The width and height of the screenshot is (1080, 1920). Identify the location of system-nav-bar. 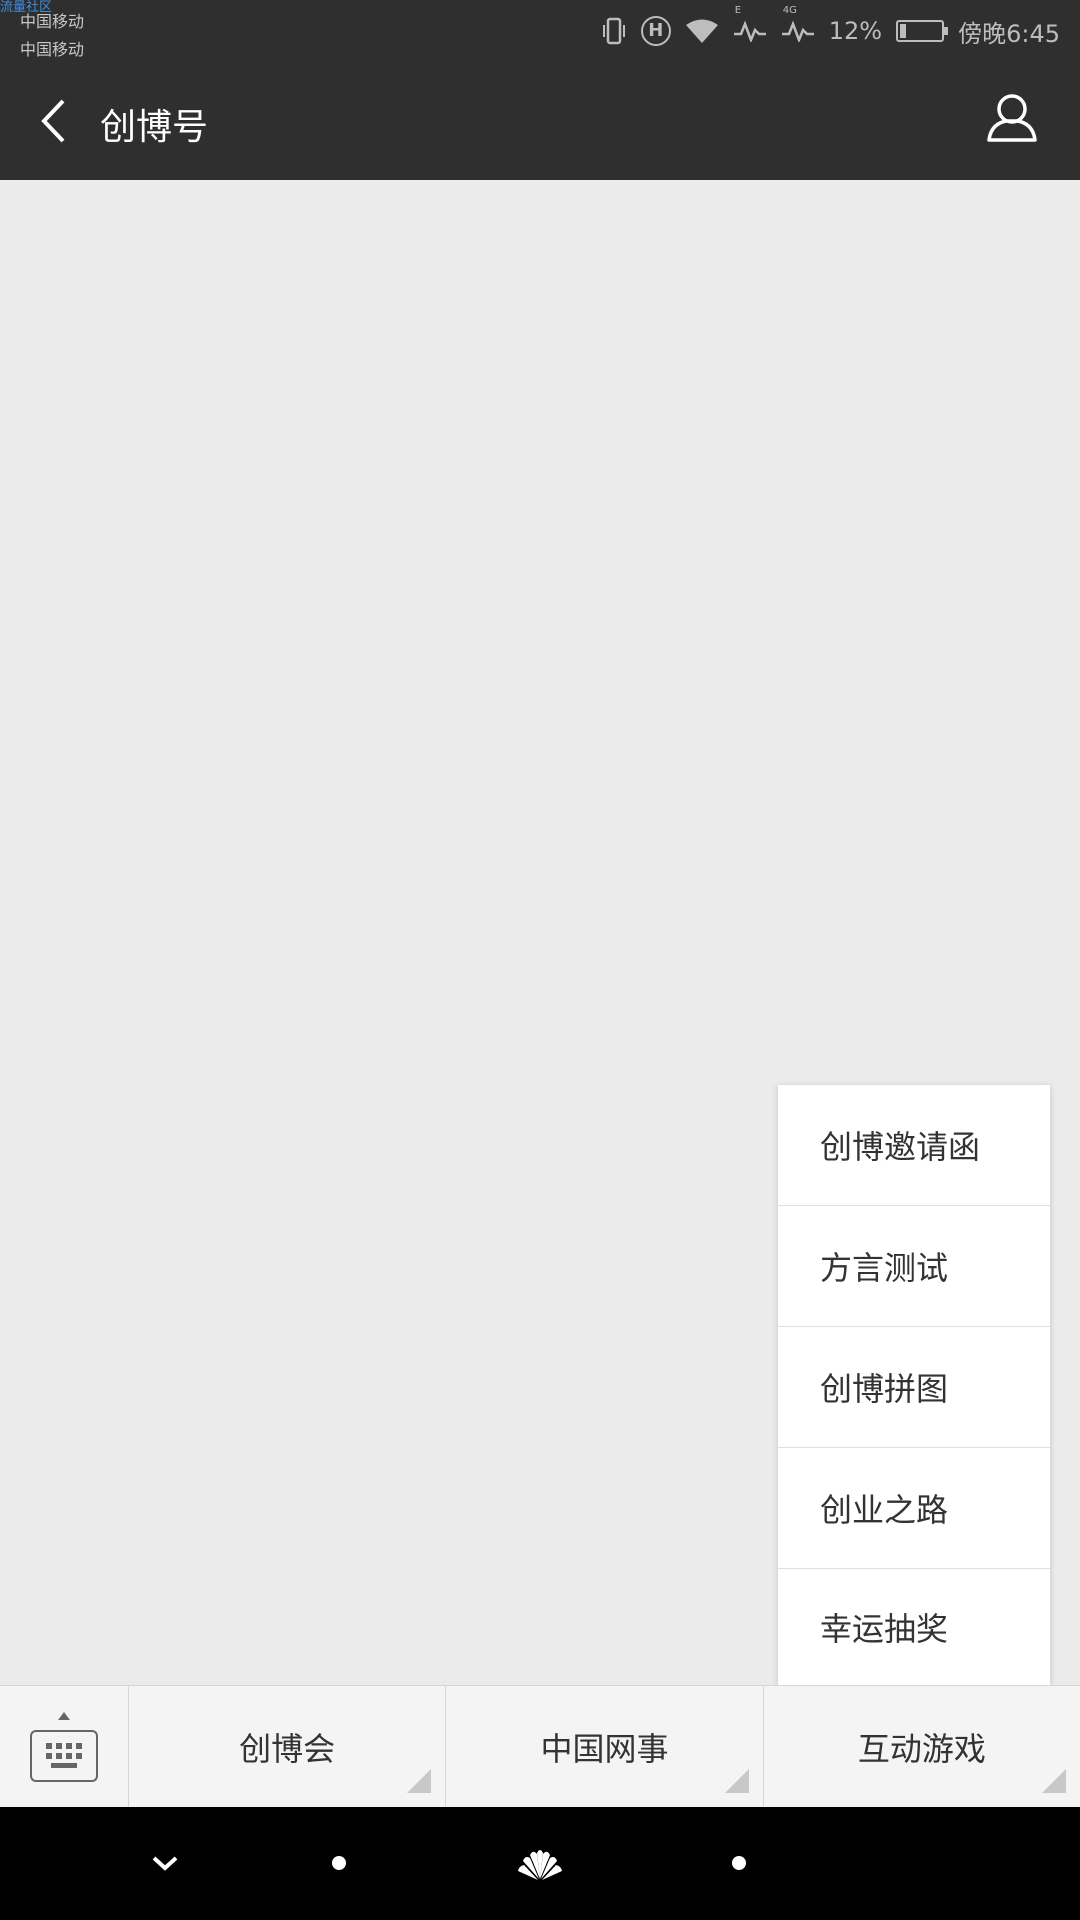
(540, 1863).